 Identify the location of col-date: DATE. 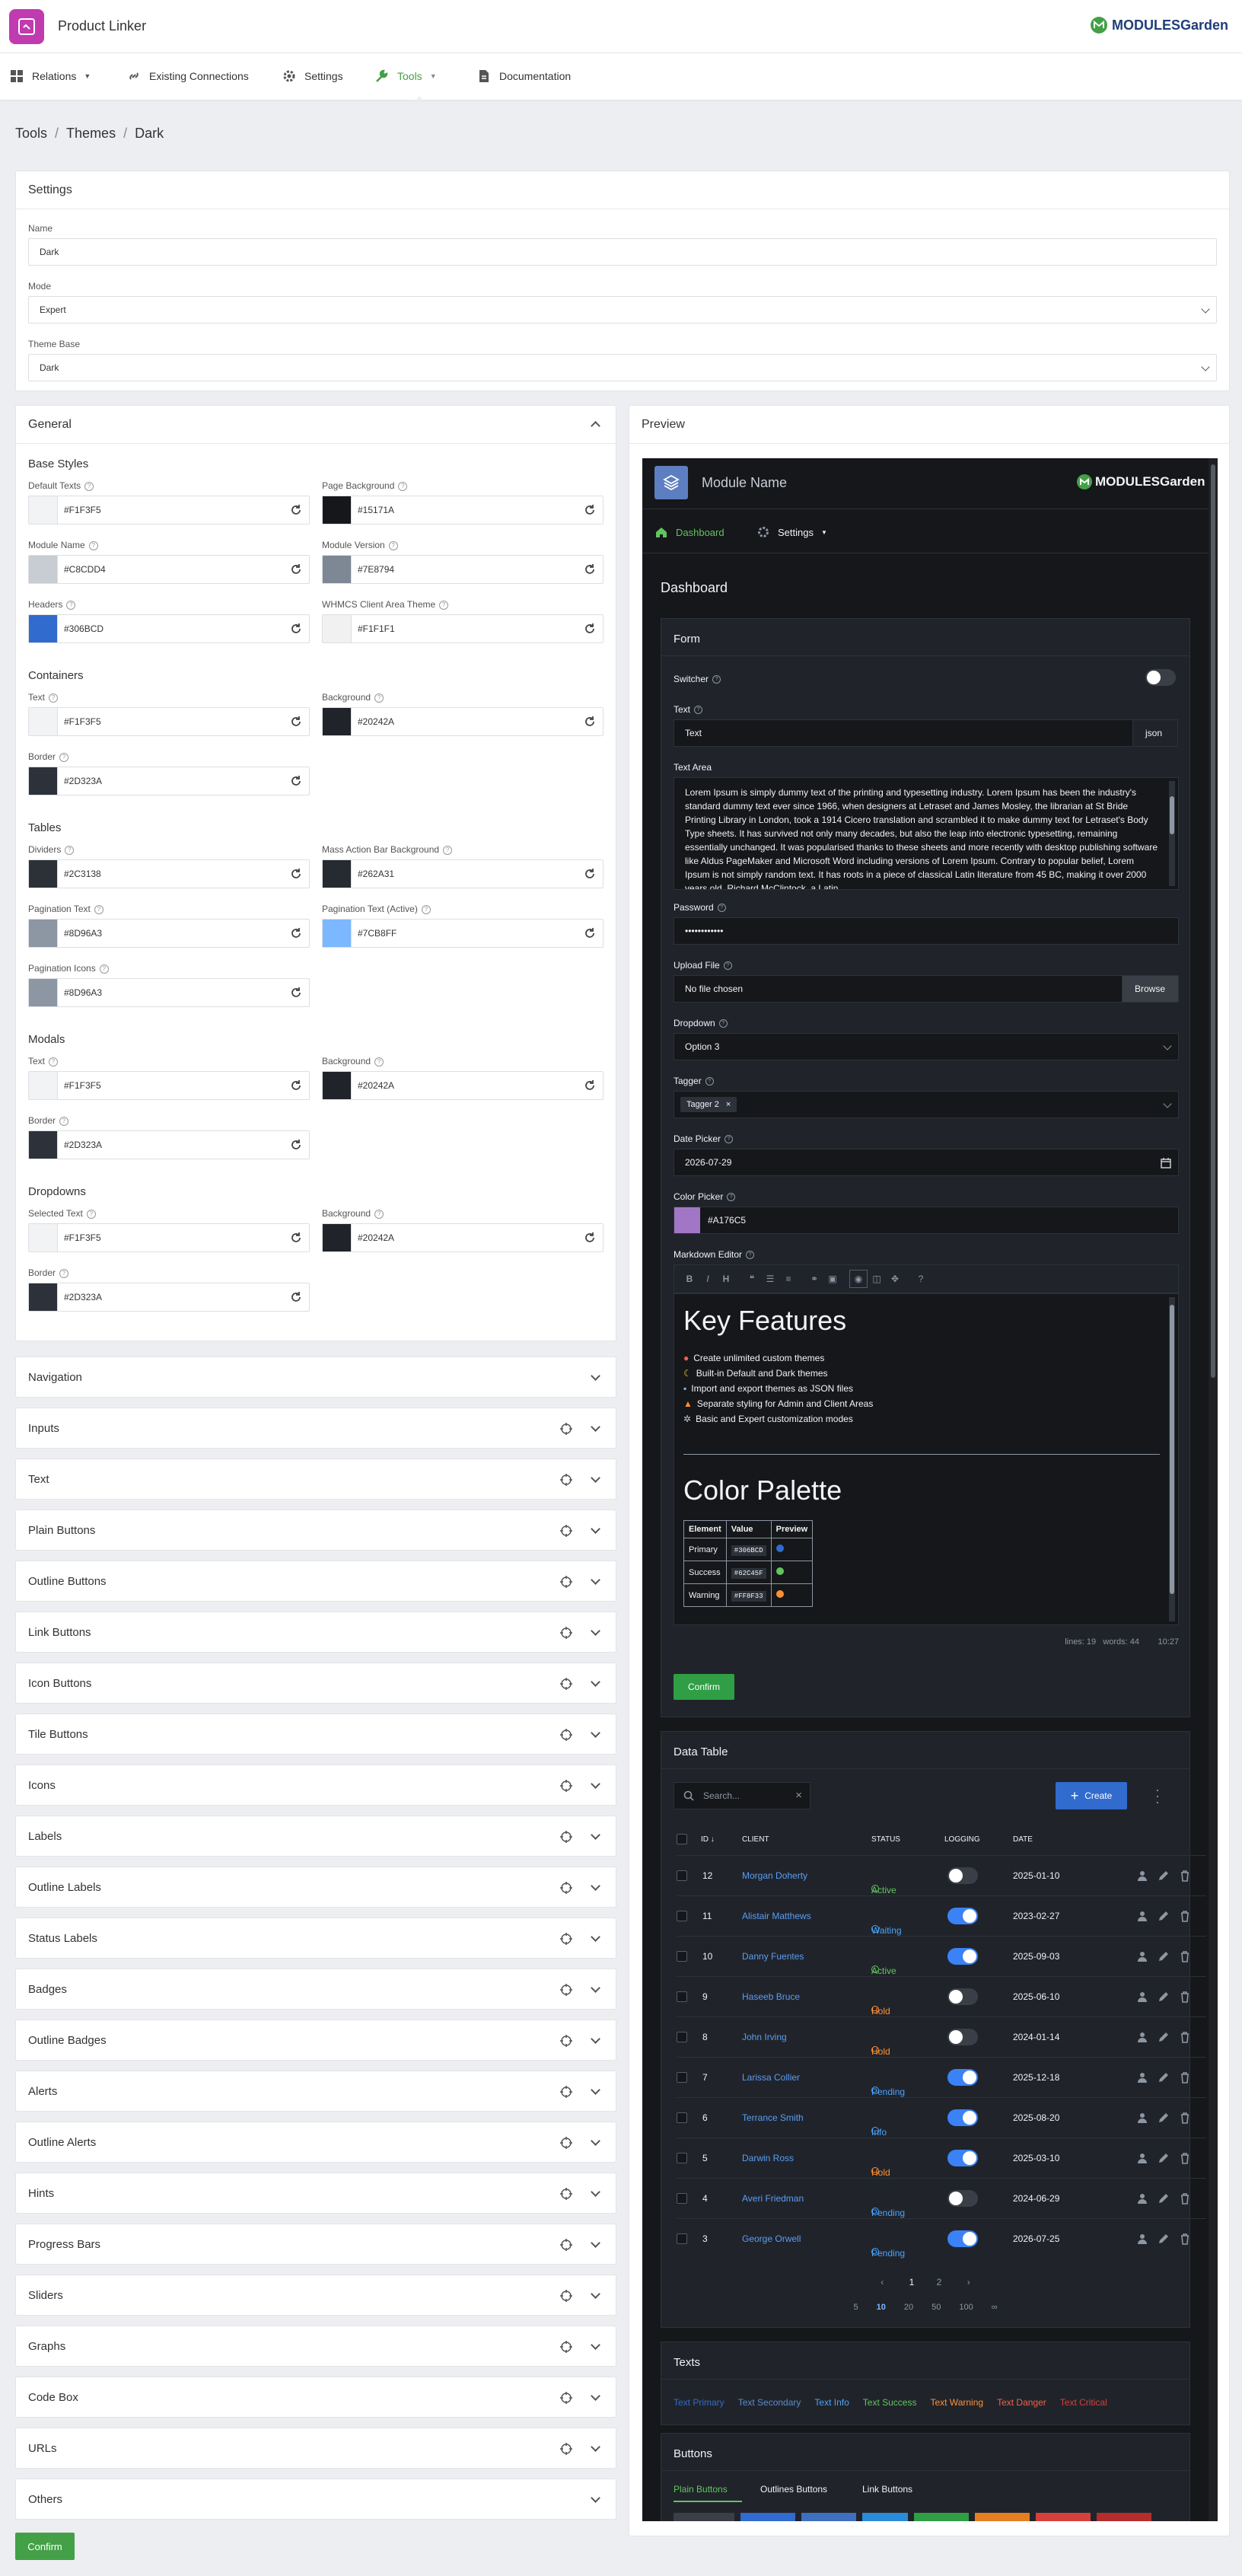
(1023, 1840).